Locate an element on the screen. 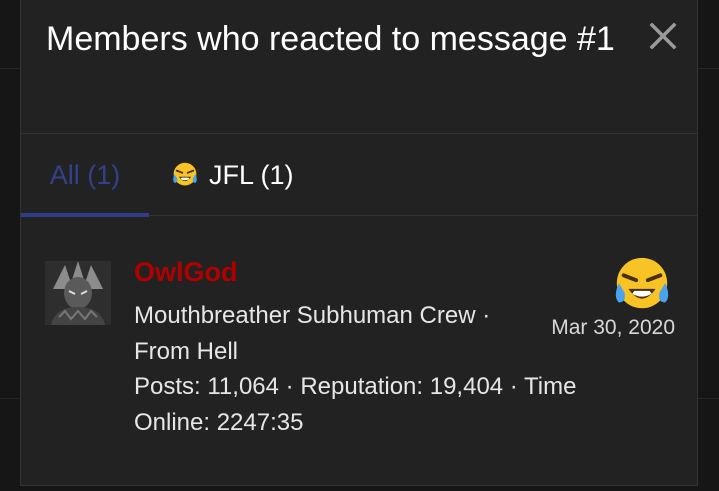 The width and height of the screenshot is (719, 491). close-button is located at coordinates (663, 36).